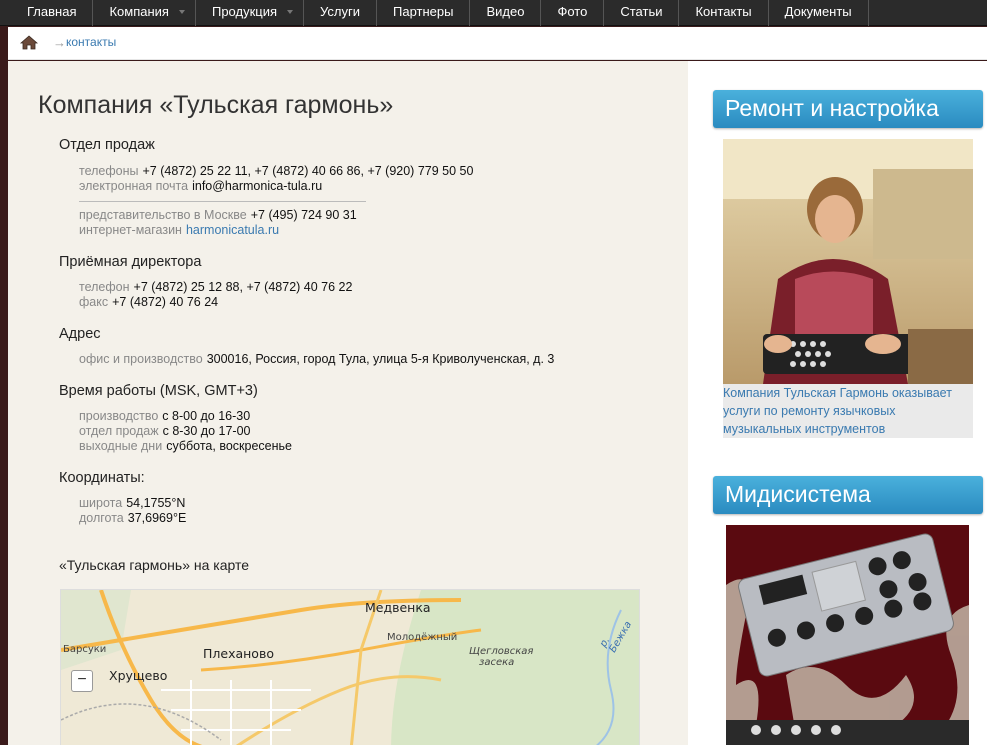 The width and height of the screenshot is (987, 745). I want to click on map-label-zaseka-1: Щегловская, so click(501, 651).